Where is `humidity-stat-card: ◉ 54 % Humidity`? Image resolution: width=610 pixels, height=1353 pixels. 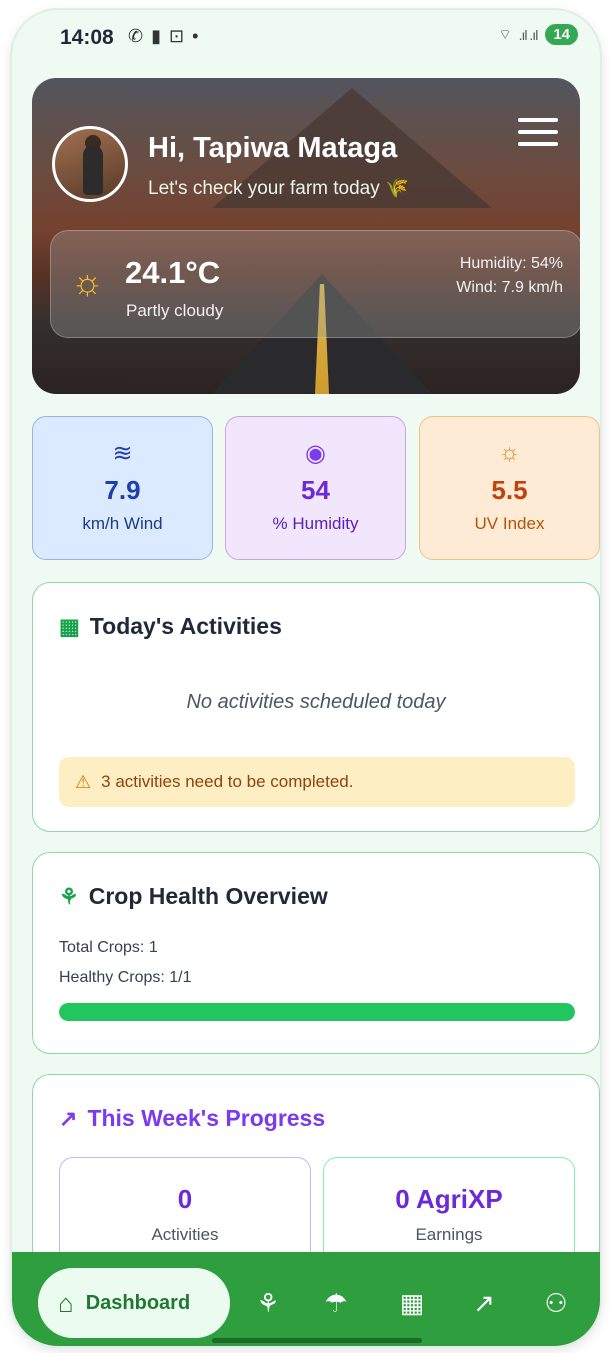 humidity-stat-card: ◉ 54 % Humidity is located at coordinates (315, 488).